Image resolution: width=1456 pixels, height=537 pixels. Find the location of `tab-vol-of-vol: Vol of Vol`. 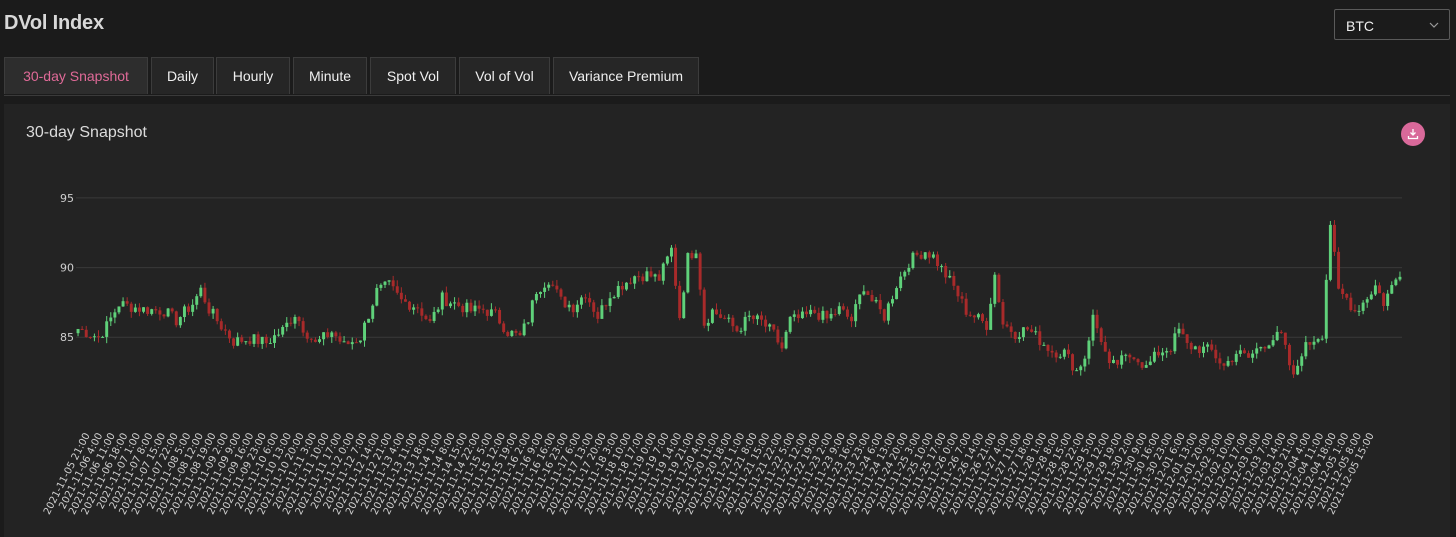

tab-vol-of-vol: Vol of Vol is located at coordinates (504, 75).